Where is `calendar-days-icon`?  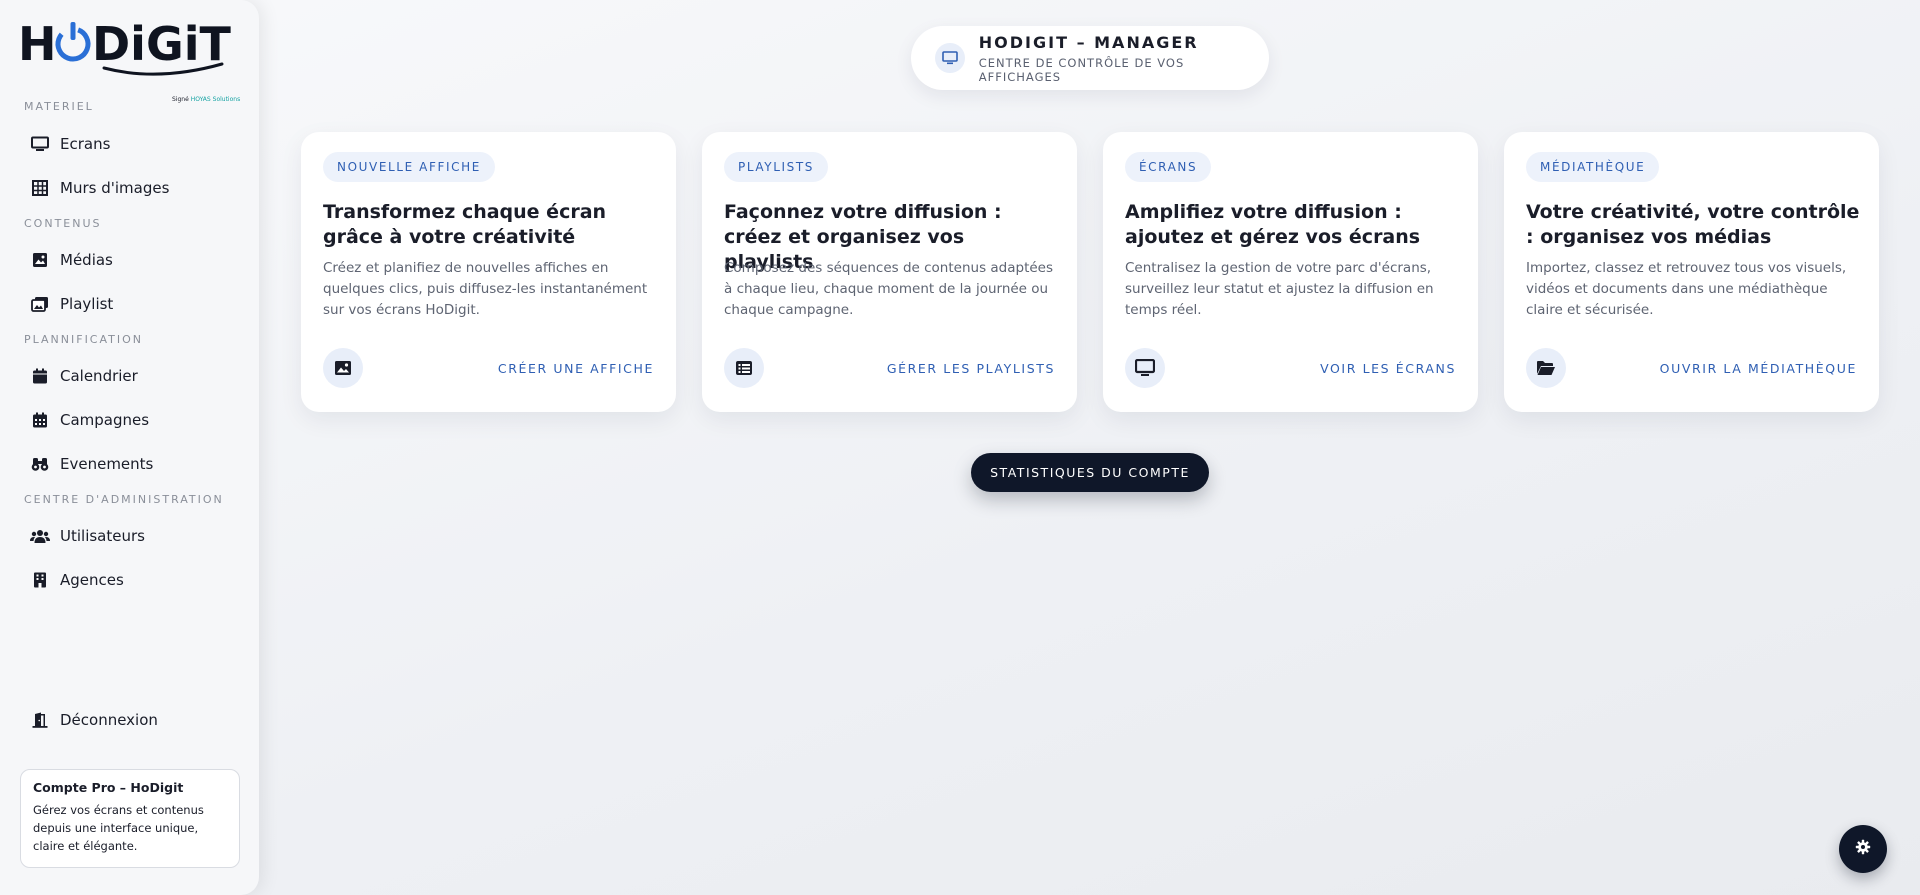
calendar-days-icon is located at coordinates (40, 420).